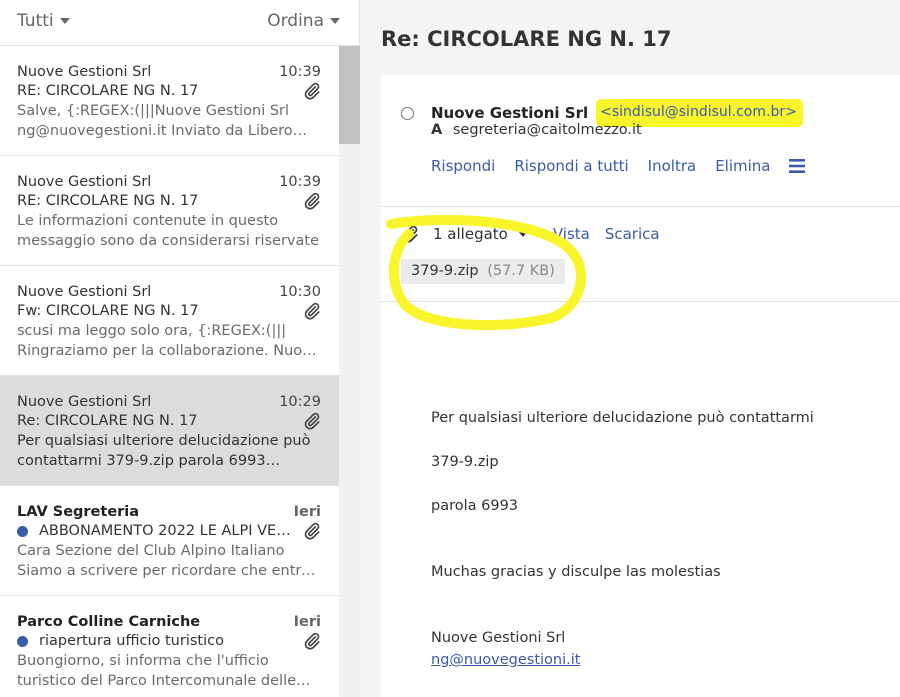  What do you see at coordinates (483, 271) in the screenshot?
I see `attachment-chip: 379-9.zip (57.7 KB)` at bounding box center [483, 271].